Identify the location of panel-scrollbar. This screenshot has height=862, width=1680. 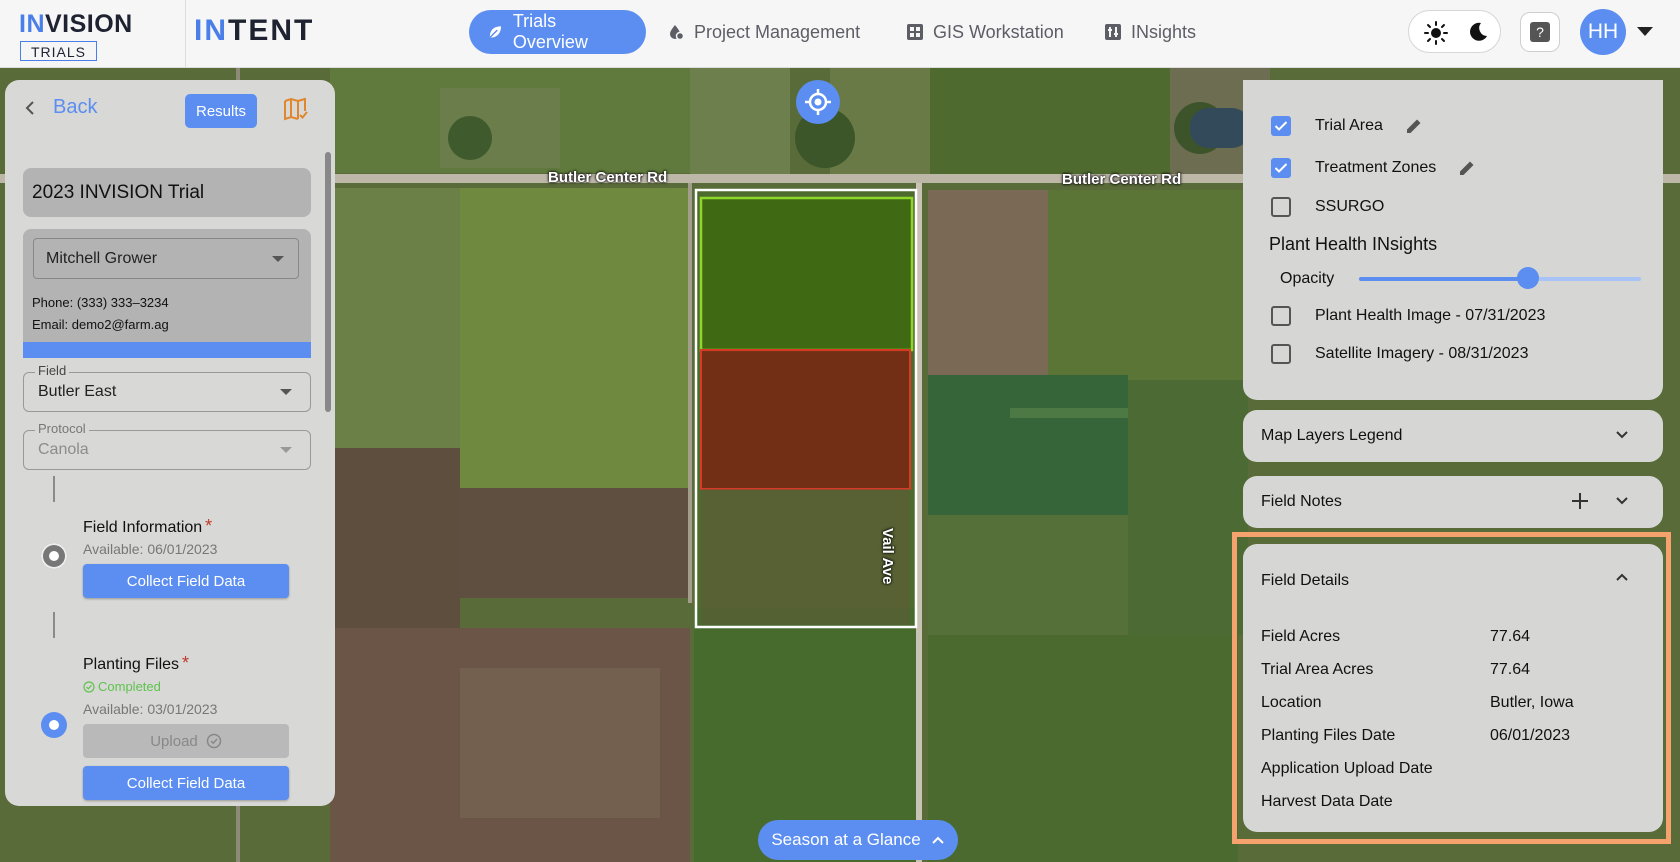
(328, 282).